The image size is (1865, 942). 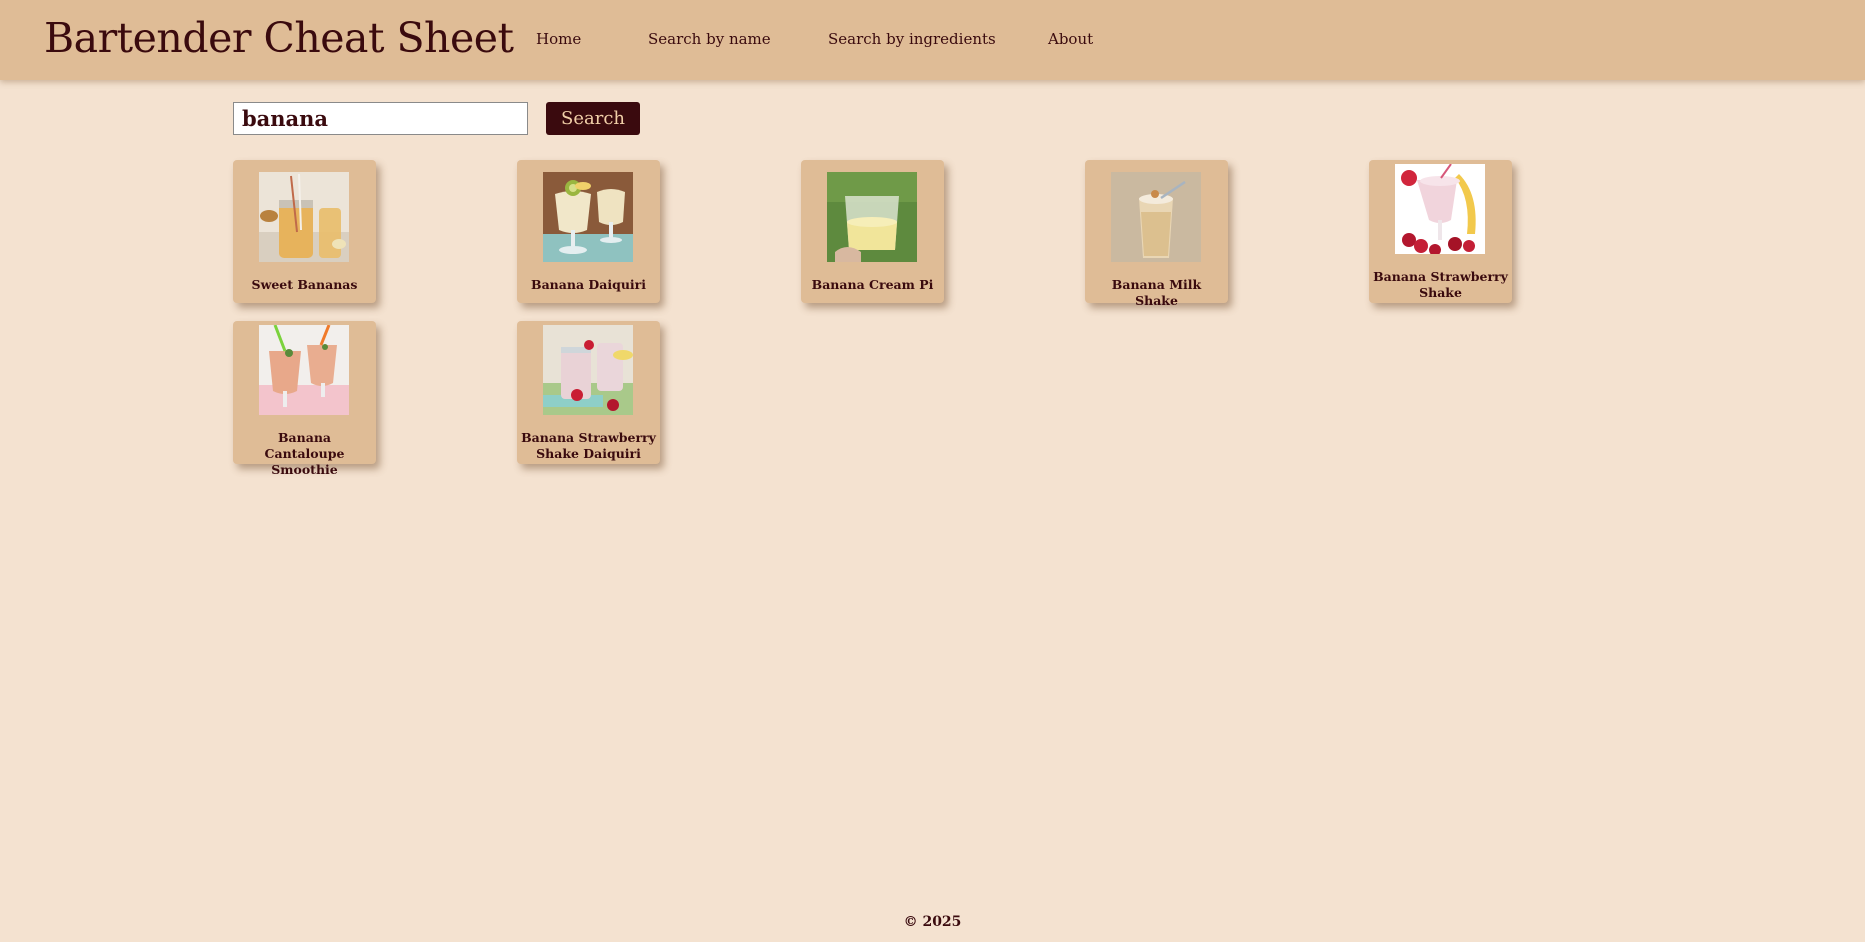 What do you see at coordinates (1070, 39) in the screenshot?
I see `nav-about: About` at bounding box center [1070, 39].